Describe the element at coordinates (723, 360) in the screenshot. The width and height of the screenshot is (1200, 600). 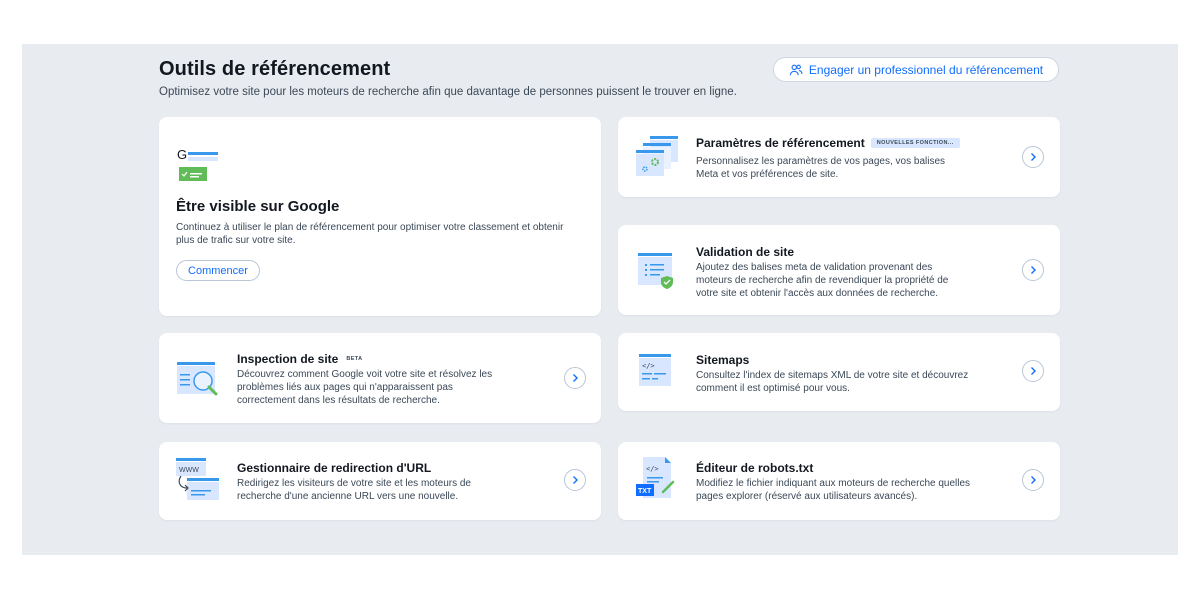
I see `sitemaps-title: Sitemaps` at that location.